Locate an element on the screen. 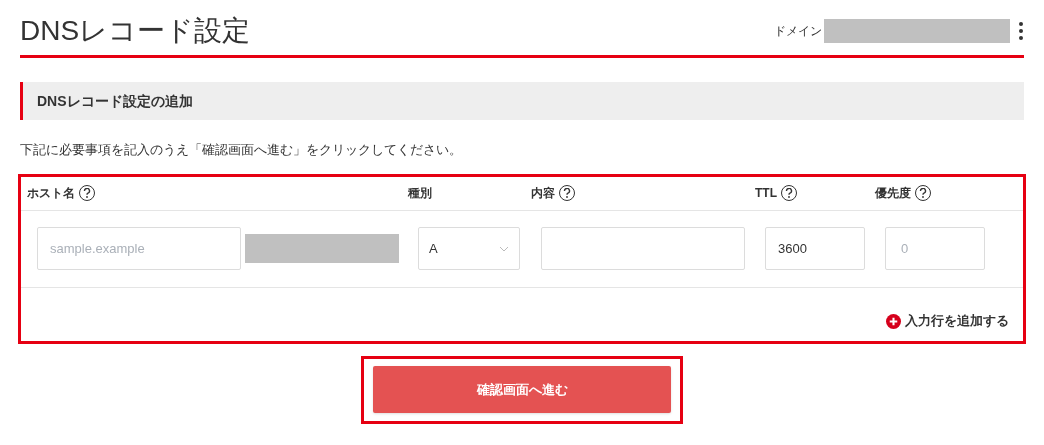 This screenshot has width=1044, height=445. type-select: A is located at coordinates (469, 248).